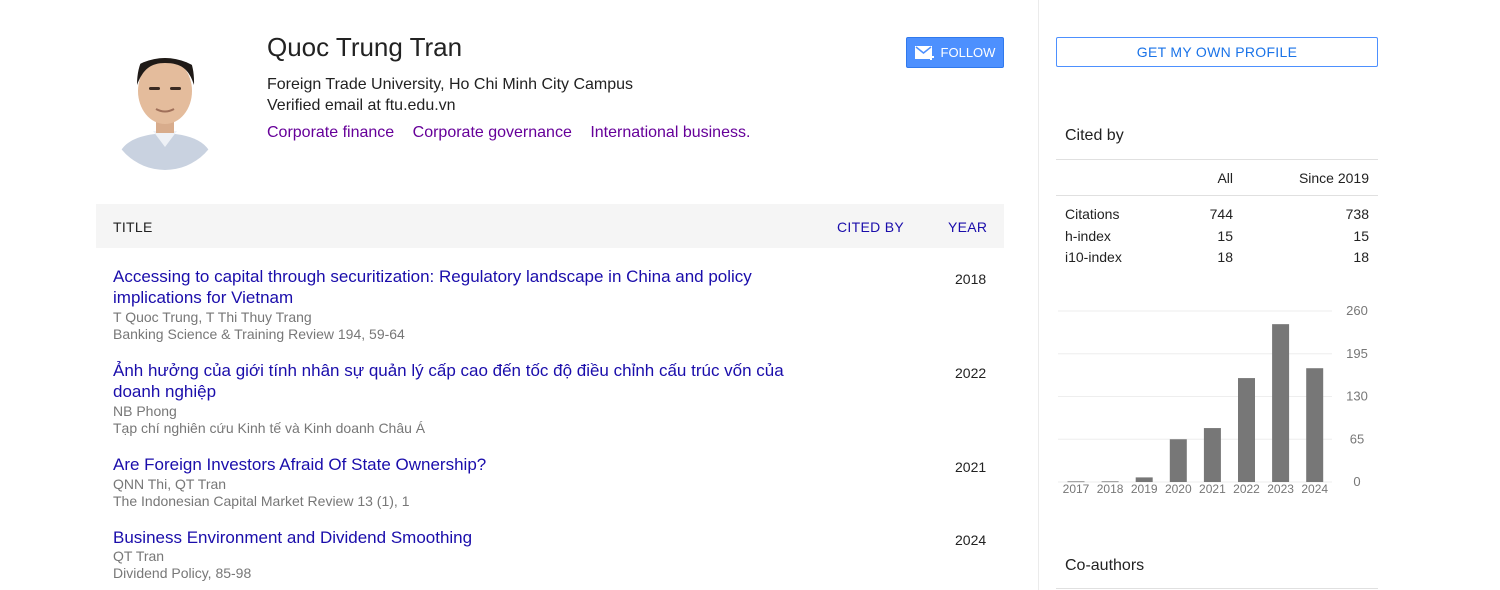  What do you see at coordinates (971, 373) in the screenshot?
I see `article-year: 2022` at bounding box center [971, 373].